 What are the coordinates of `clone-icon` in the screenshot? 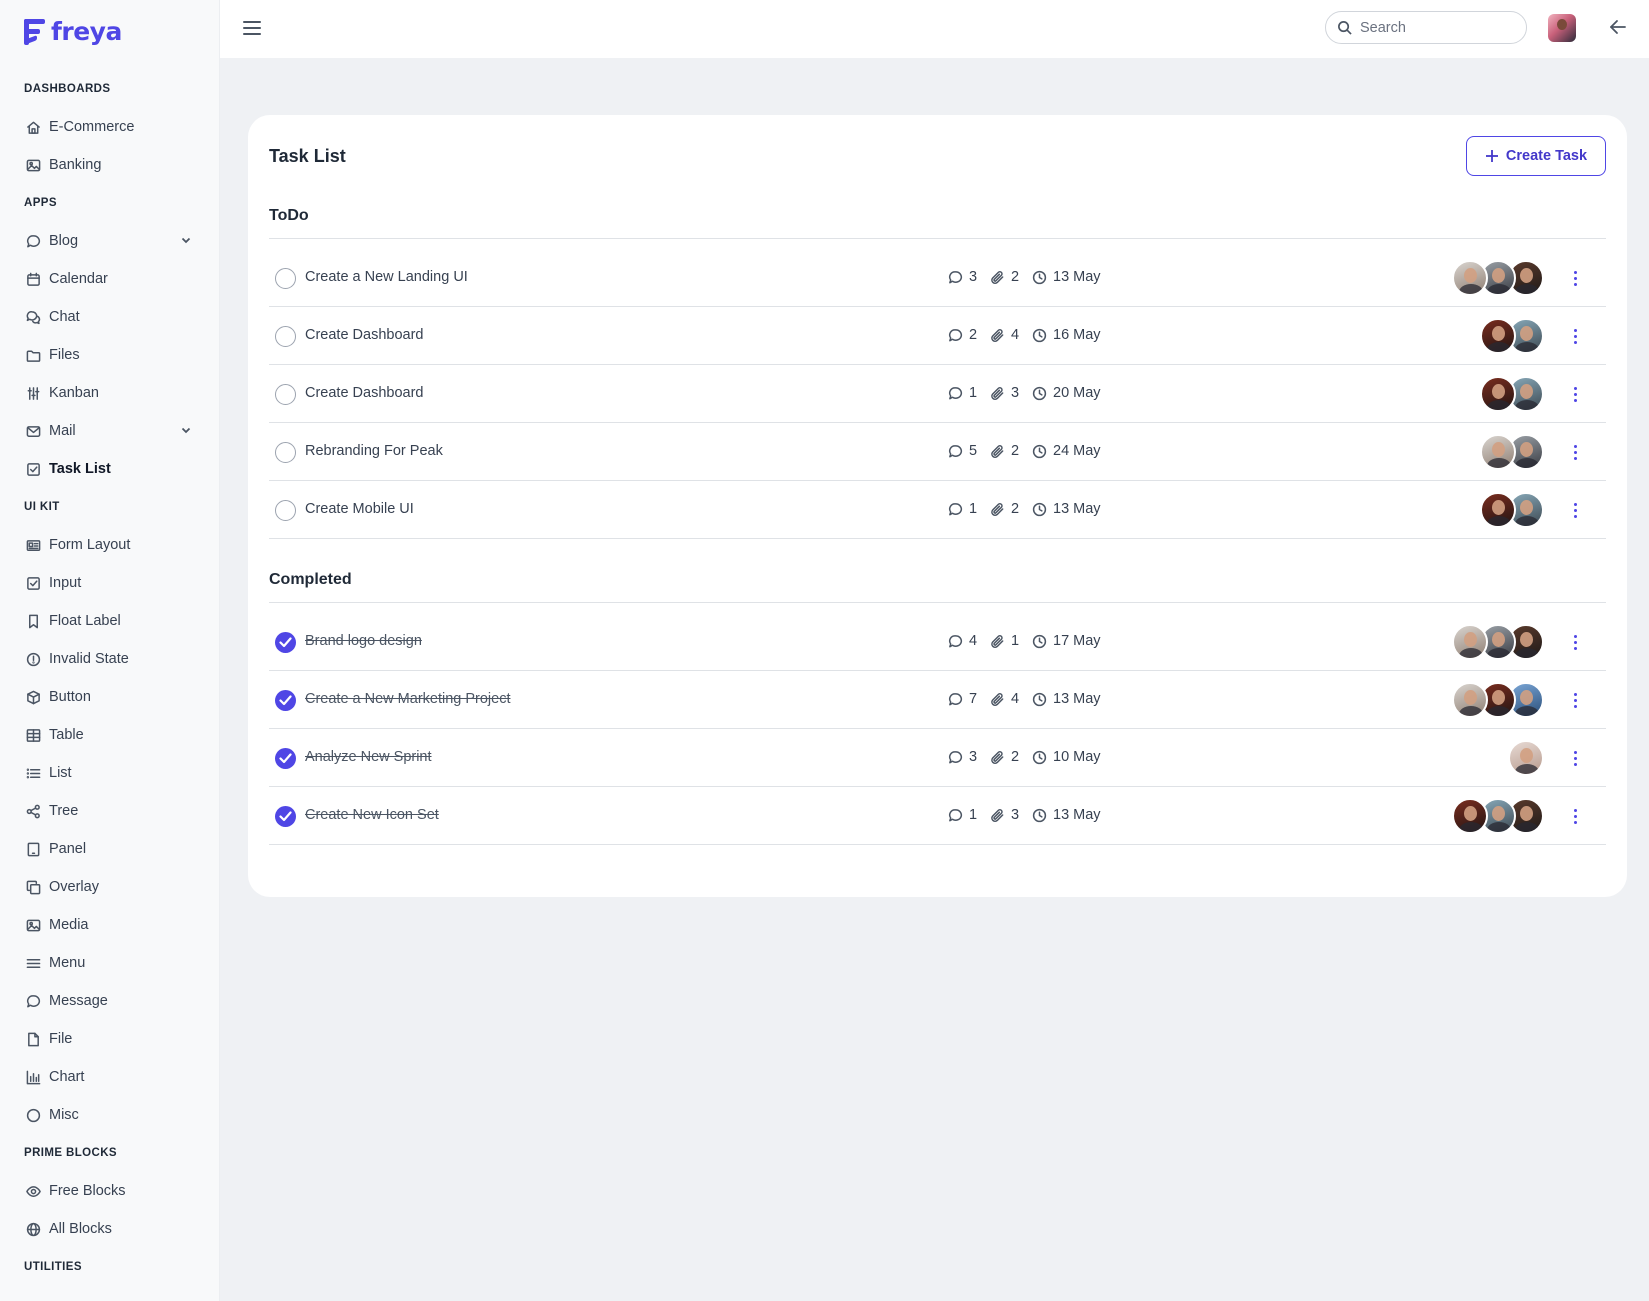 It's located at (33, 887).